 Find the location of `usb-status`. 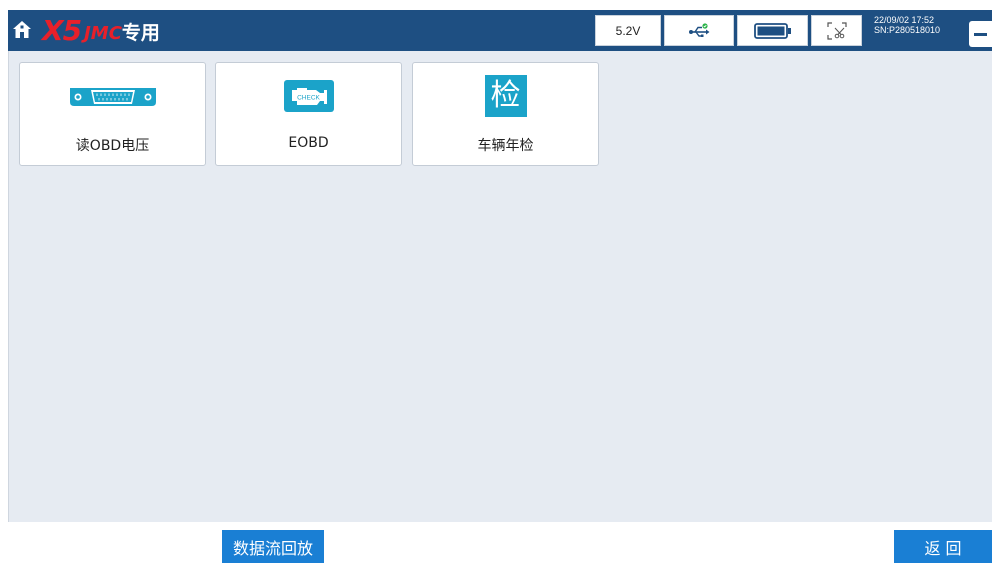

usb-status is located at coordinates (699, 30).